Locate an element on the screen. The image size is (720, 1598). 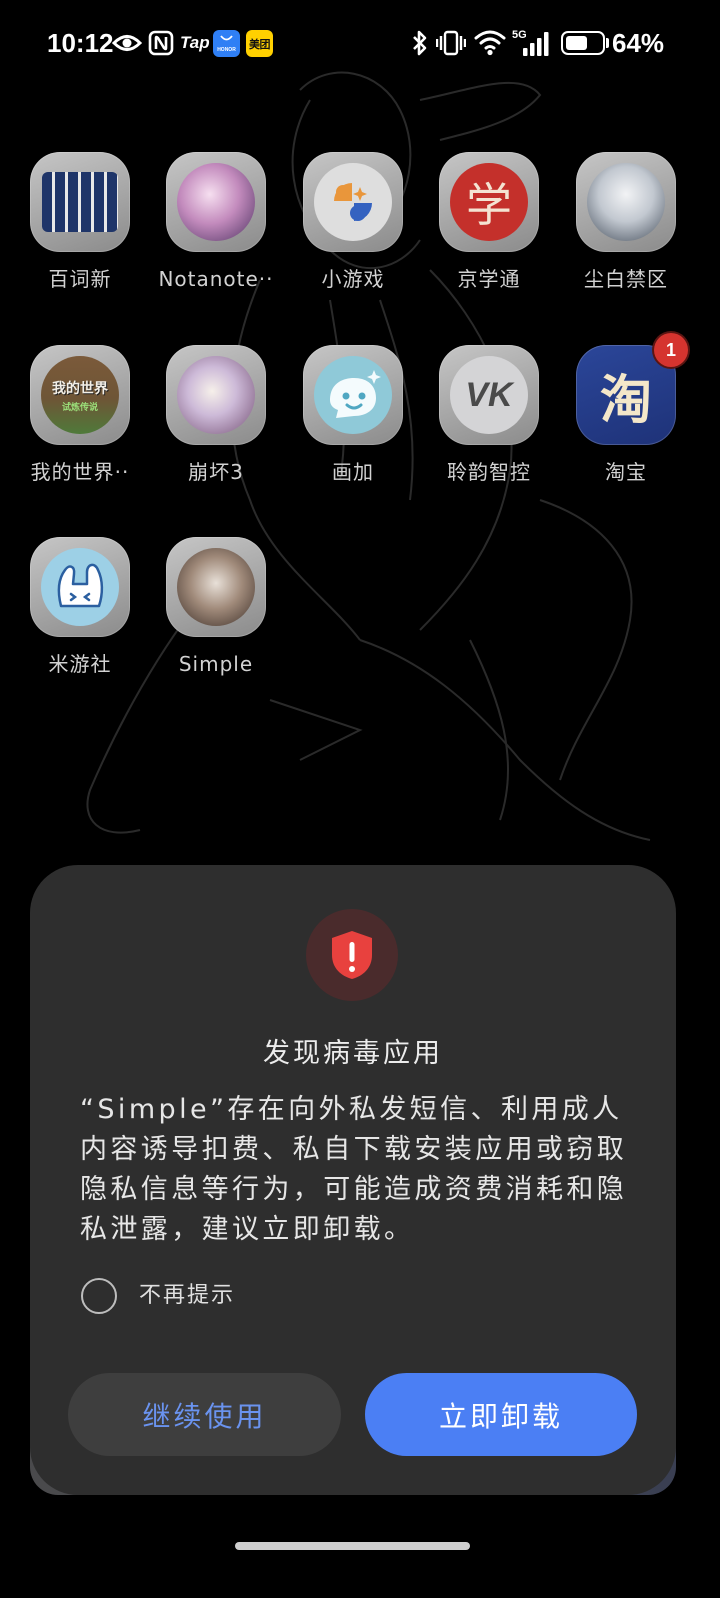
app-label: 淘宝 is located at coordinates (626, 472).